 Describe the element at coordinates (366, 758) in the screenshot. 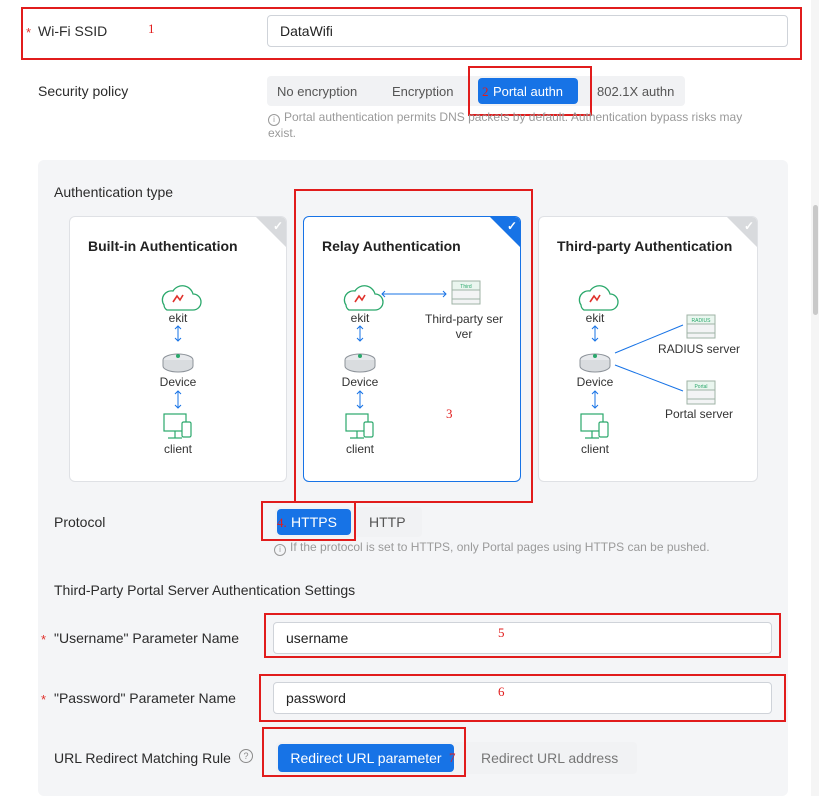

I see `redirect-option-url-parameter: Redirect URL parameter` at that location.